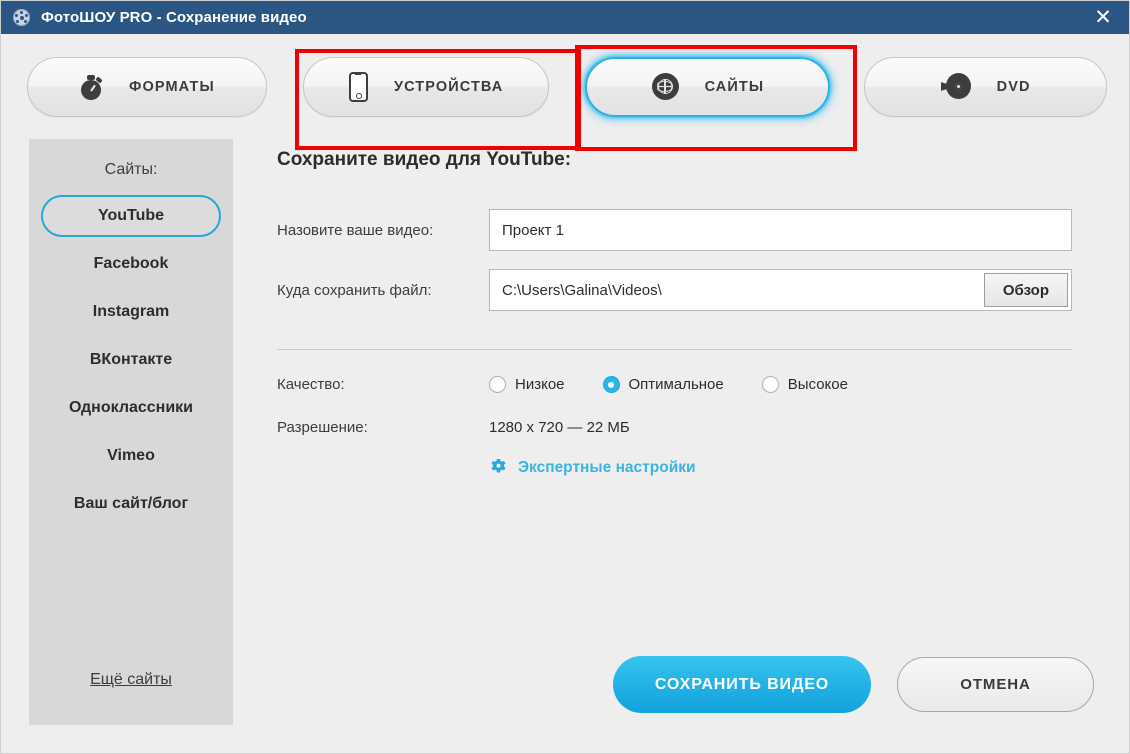  I want to click on save-path-input: C:\Users\Galina\Videos\ Обзор, so click(780, 290).